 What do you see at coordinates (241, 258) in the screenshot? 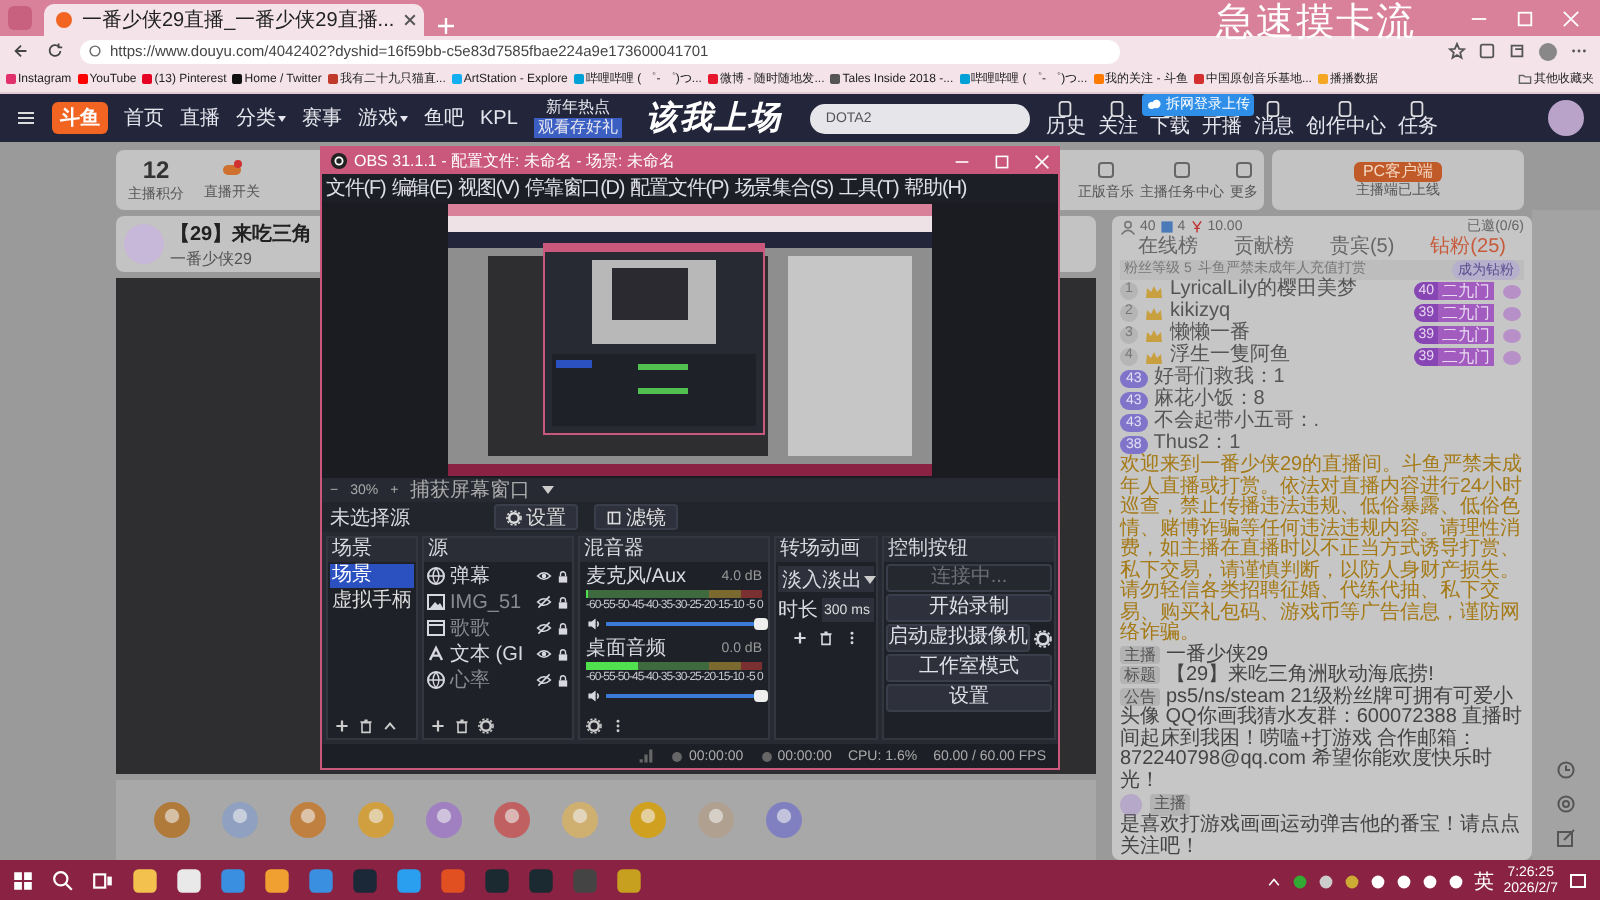
I see `streamer-name: 一番少侠29` at bounding box center [241, 258].